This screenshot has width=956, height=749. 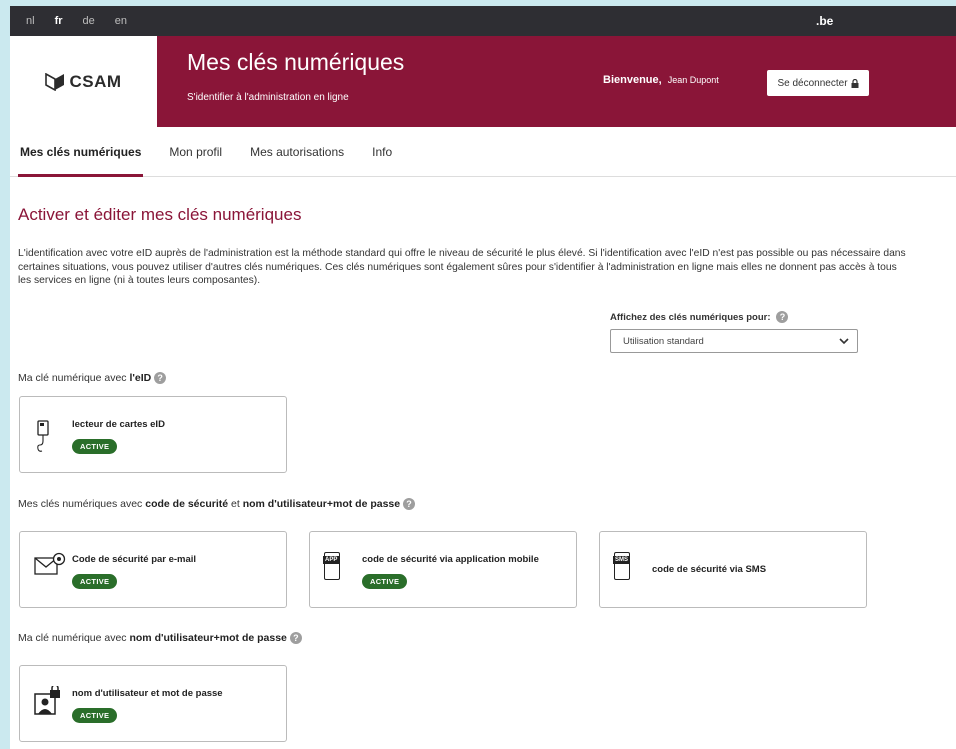 I want to click on section-code-middle: et, so click(x=235, y=504).